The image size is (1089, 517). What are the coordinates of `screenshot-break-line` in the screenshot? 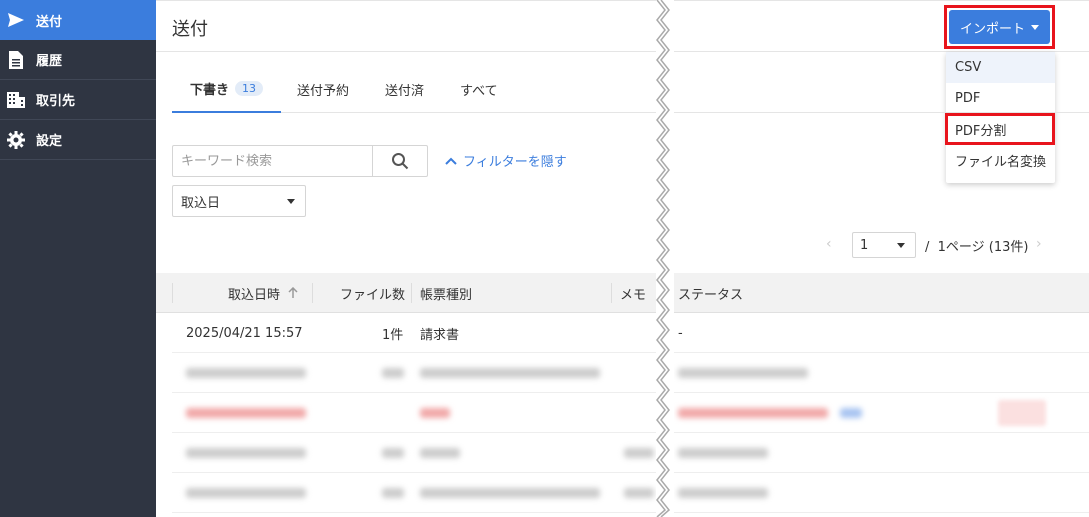 It's located at (665, 258).